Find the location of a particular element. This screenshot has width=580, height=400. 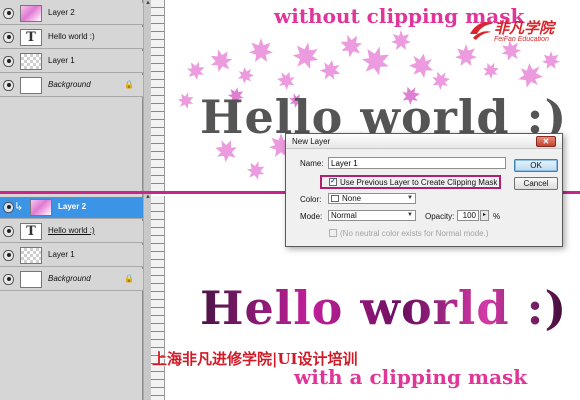

layer-row-layer2: ↳ Layer 2 is located at coordinates (71, 208).